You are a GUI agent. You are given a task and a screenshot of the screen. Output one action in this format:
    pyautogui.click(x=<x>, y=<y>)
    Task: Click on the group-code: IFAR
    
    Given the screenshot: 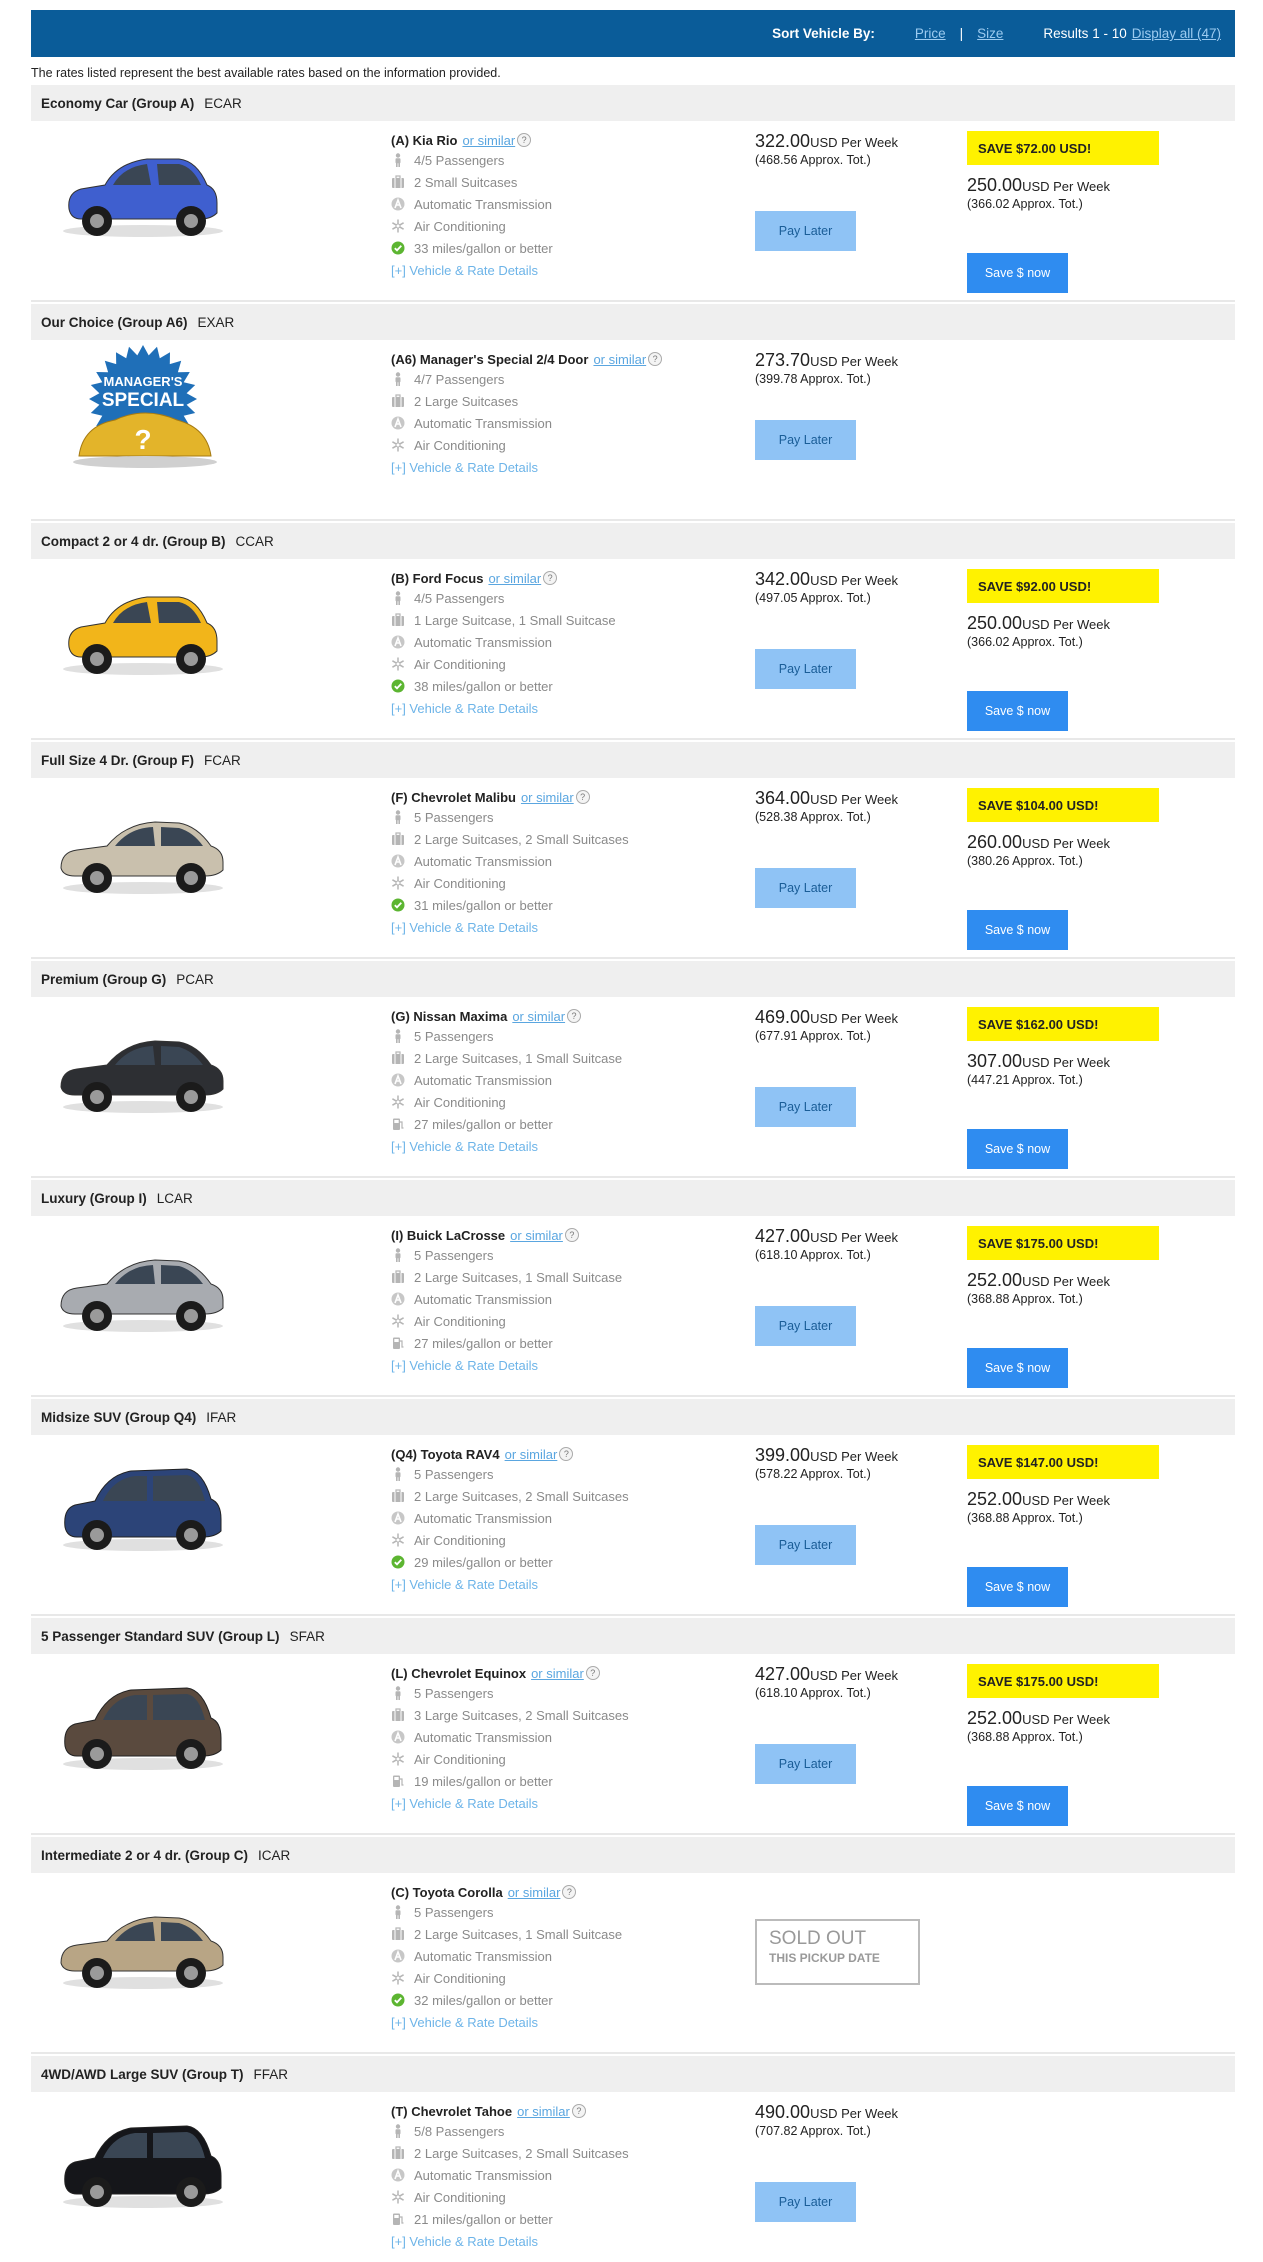 What is the action you would take?
    pyautogui.click(x=221, y=1417)
    